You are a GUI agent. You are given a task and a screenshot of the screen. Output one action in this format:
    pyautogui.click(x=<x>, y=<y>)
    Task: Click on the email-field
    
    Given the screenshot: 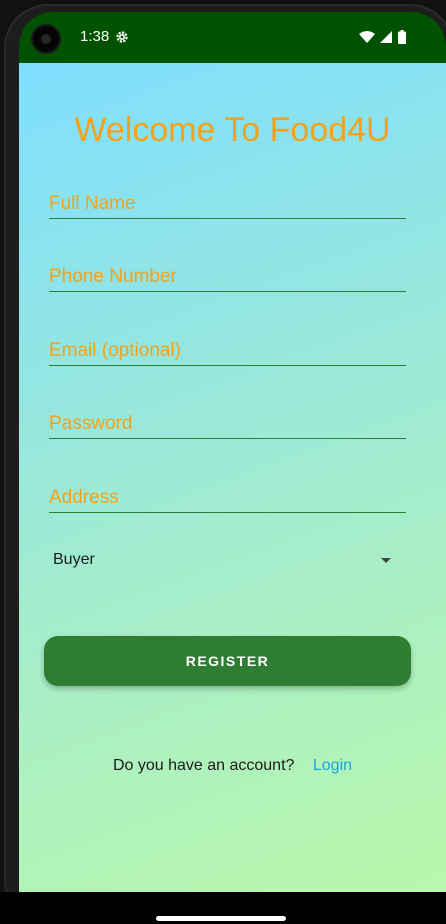 What is the action you would take?
    pyautogui.click(x=227, y=351)
    